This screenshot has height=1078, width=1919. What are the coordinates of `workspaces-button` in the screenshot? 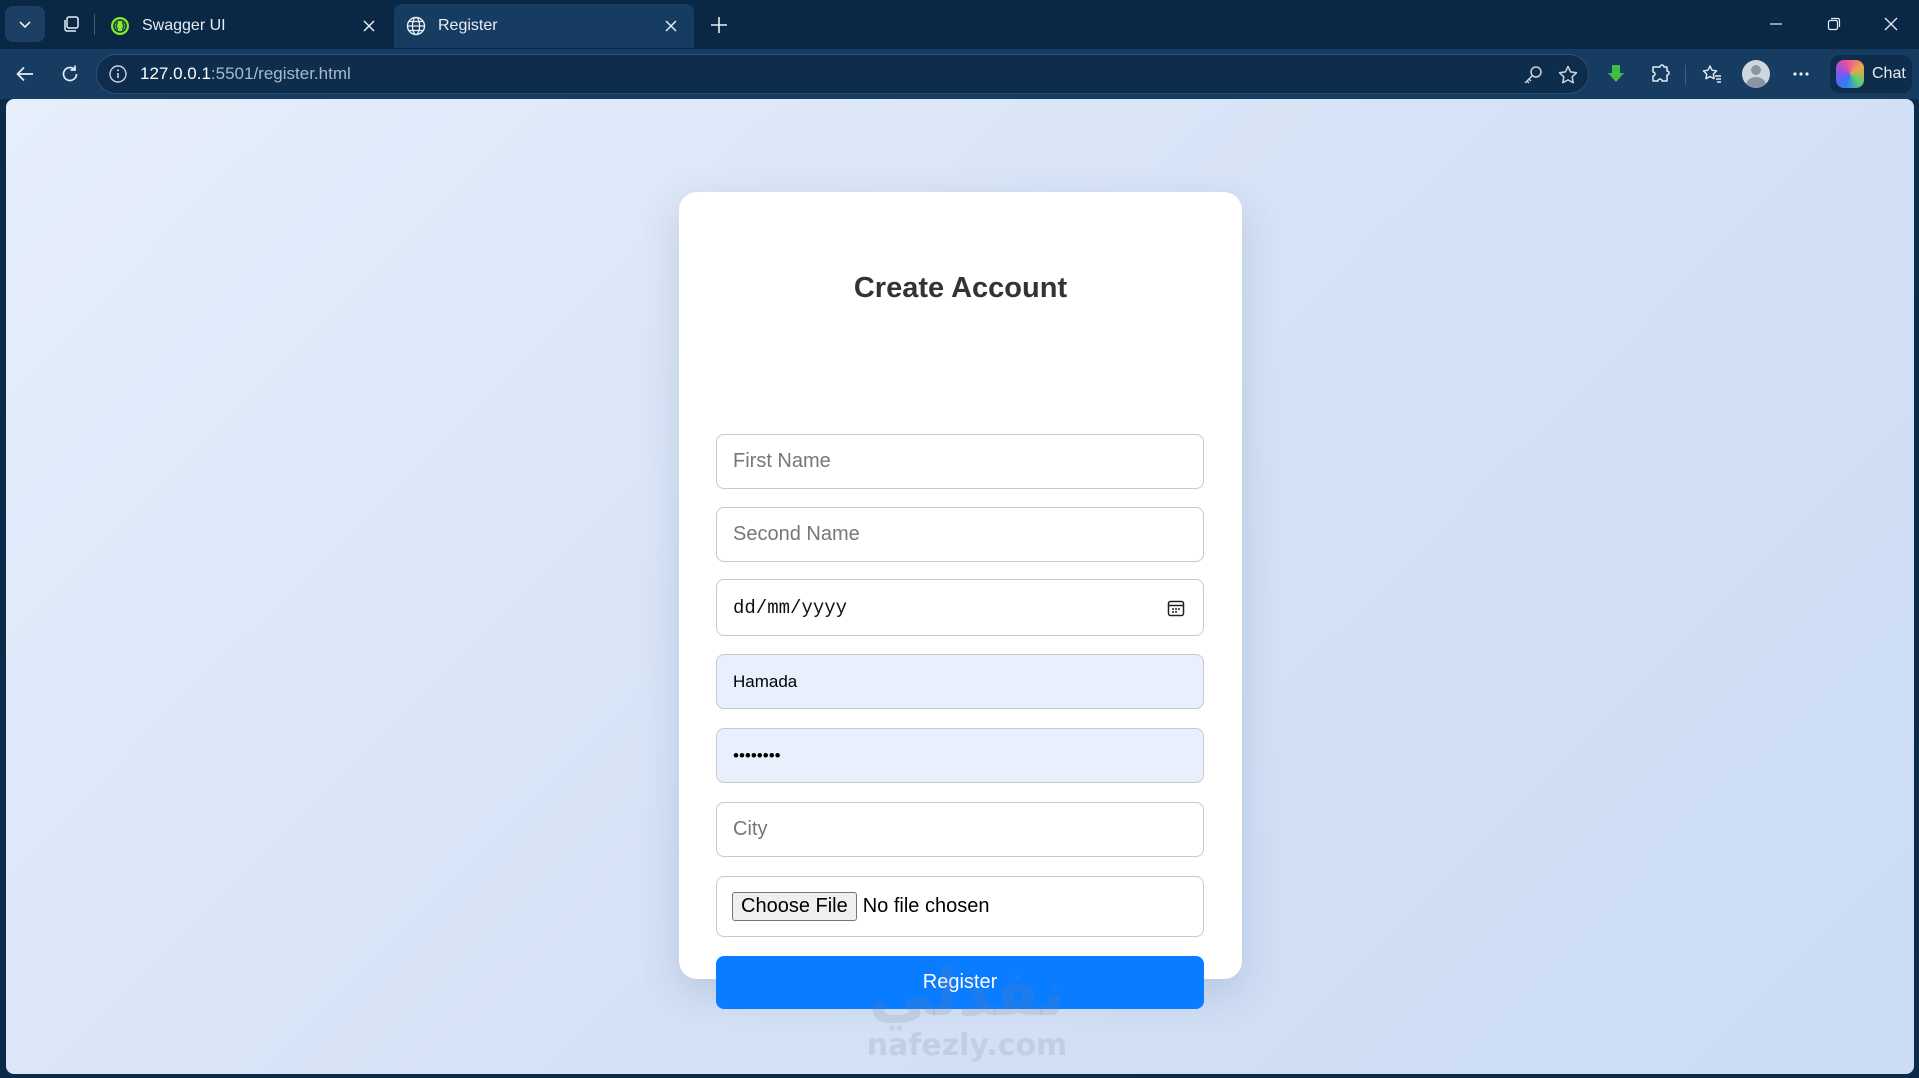 It's located at (71, 24).